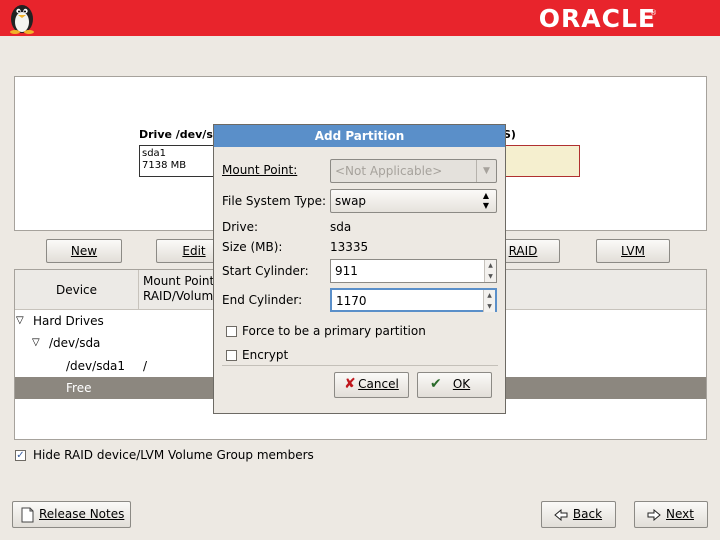 The width and height of the screenshot is (720, 540). What do you see at coordinates (597, 18) in the screenshot?
I see `oracle-logo: ORACLE` at bounding box center [597, 18].